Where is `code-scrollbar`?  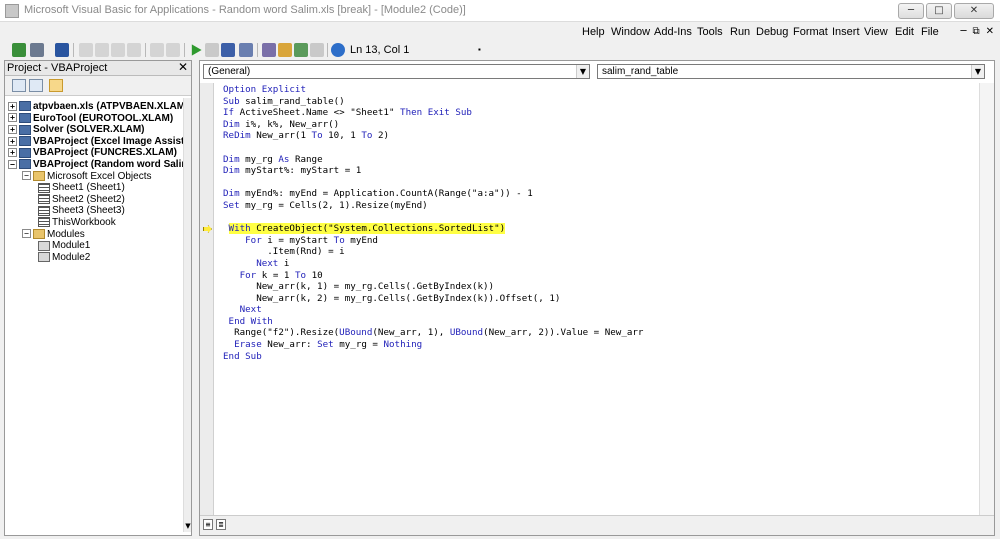
code-scrollbar is located at coordinates (986, 299).